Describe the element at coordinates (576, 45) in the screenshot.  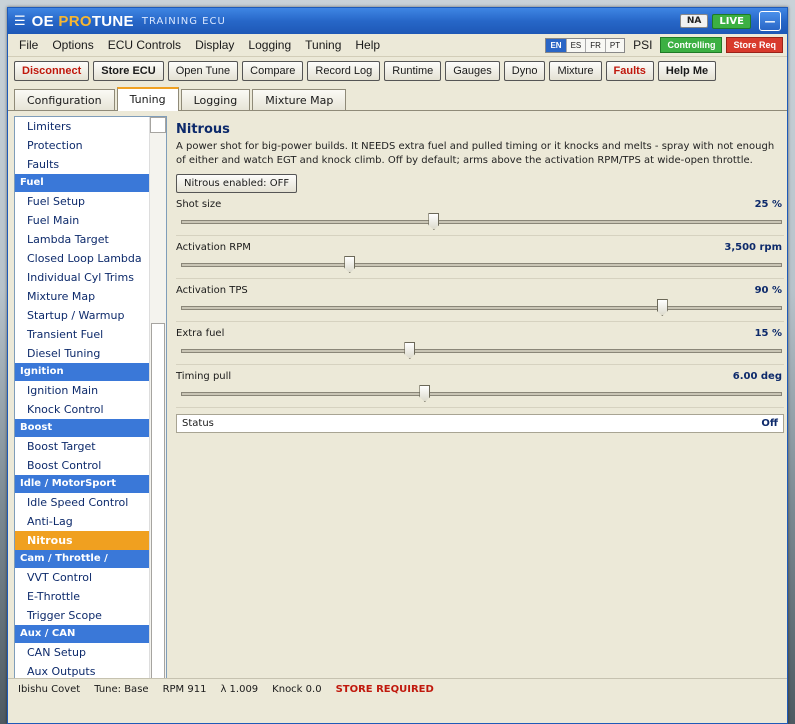
I see `lang-es: ES` at that location.